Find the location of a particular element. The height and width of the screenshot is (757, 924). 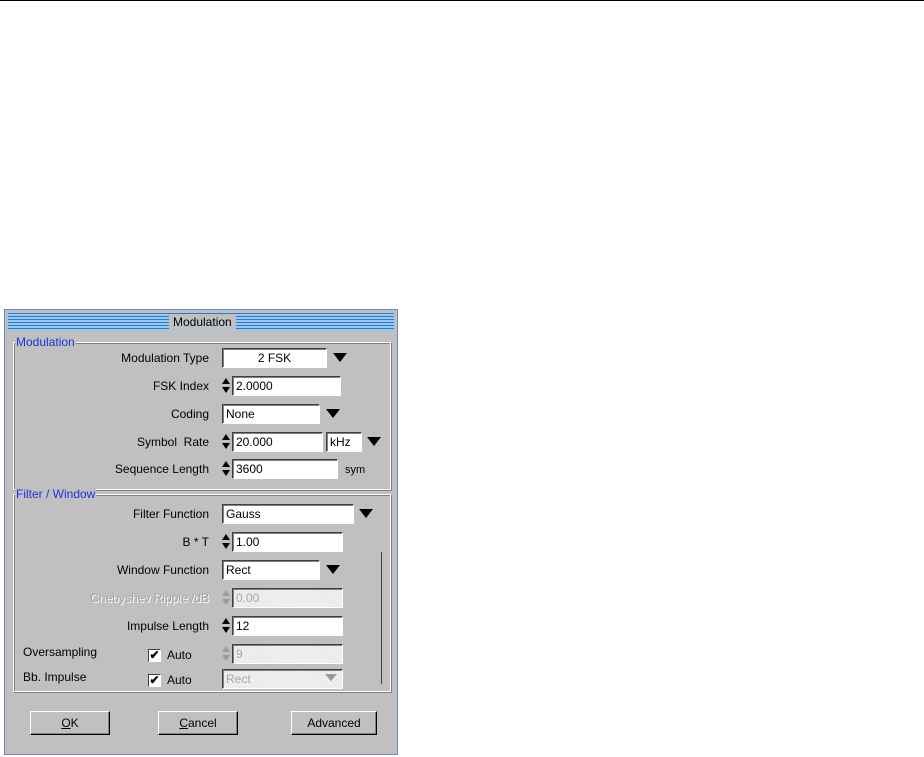

sequence-length-input: 3600 is located at coordinates (285, 469).